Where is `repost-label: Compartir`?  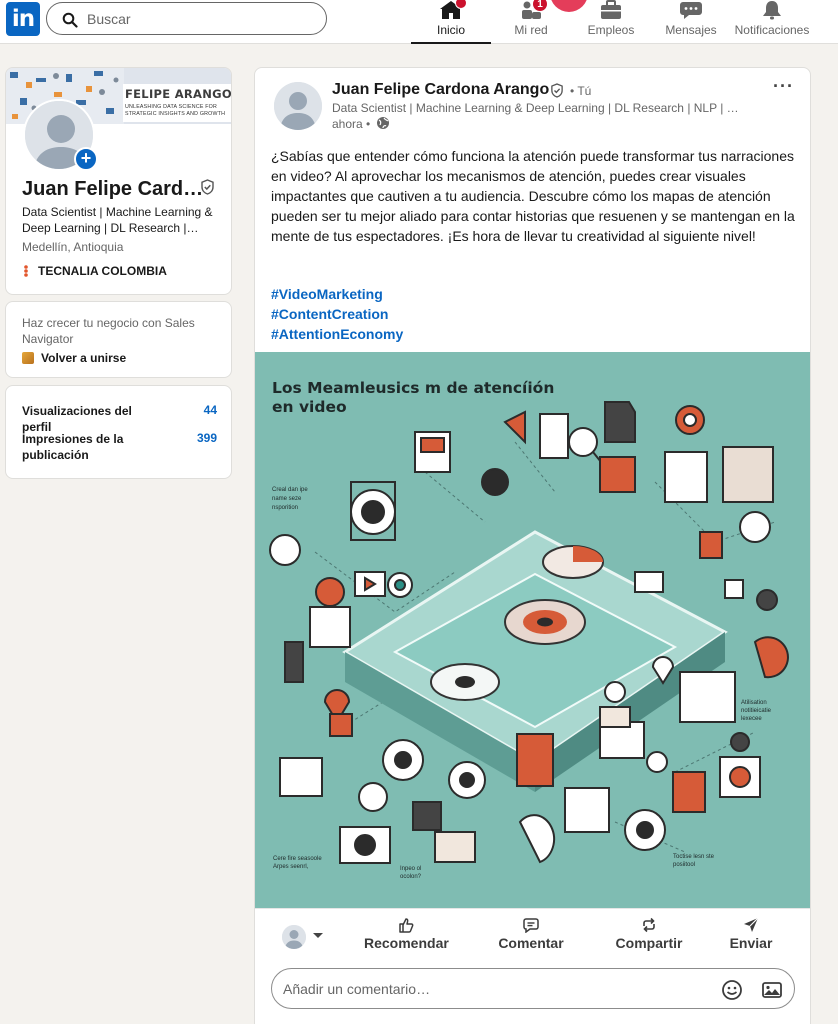 repost-label: Compartir is located at coordinates (649, 943).